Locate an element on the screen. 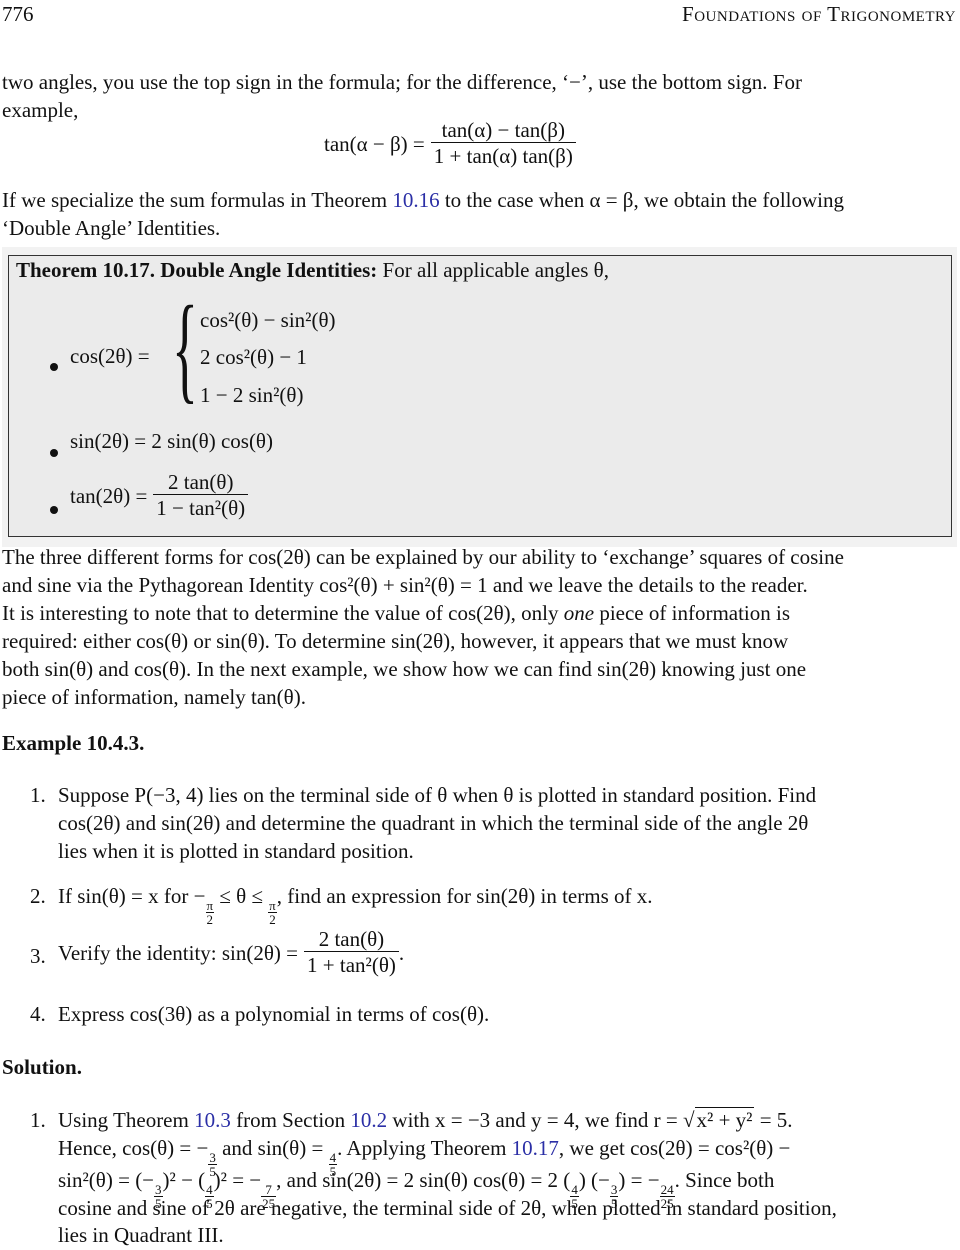 The height and width of the screenshot is (1250, 960). cos-case-2: 2 cos²(θ) − 1 is located at coordinates (253, 357).